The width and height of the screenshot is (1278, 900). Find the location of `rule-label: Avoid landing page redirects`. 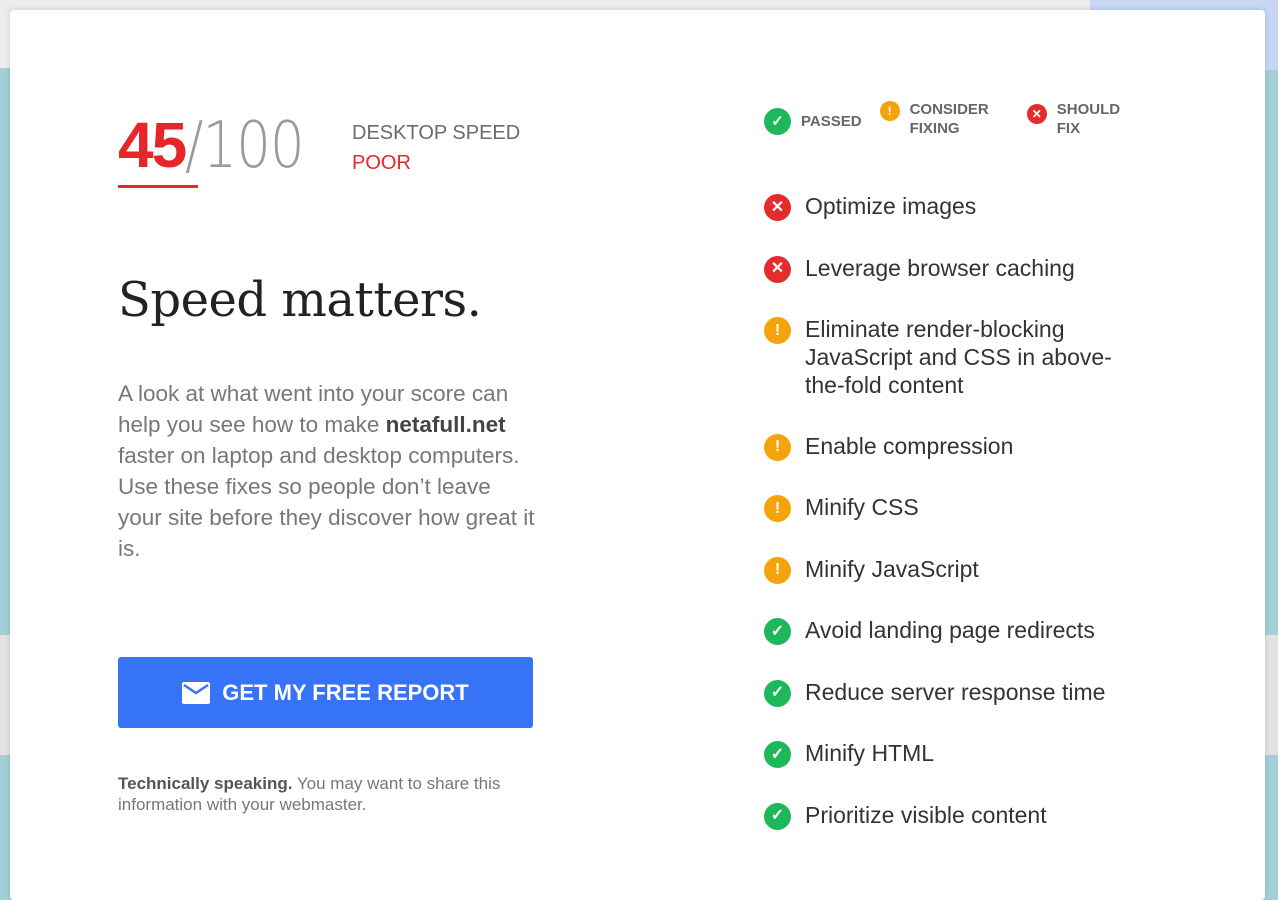

rule-label: Avoid landing page redirects is located at coordinates (950, 630).